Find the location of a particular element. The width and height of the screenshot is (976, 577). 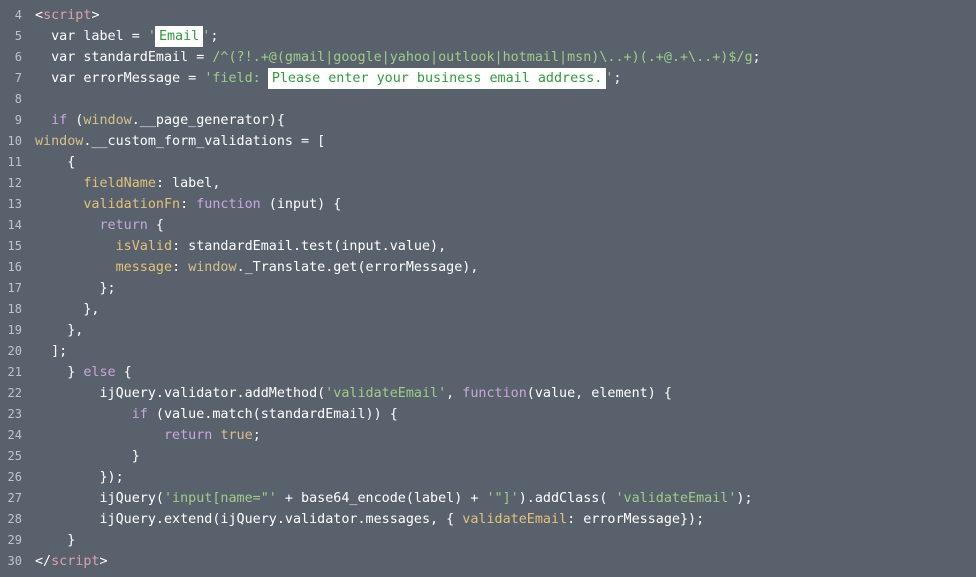

code-token: ); is located at coordinates (744, 498).